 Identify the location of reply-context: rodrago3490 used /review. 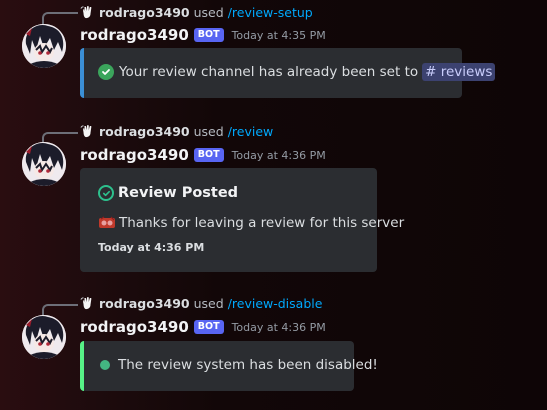
(176, 131).